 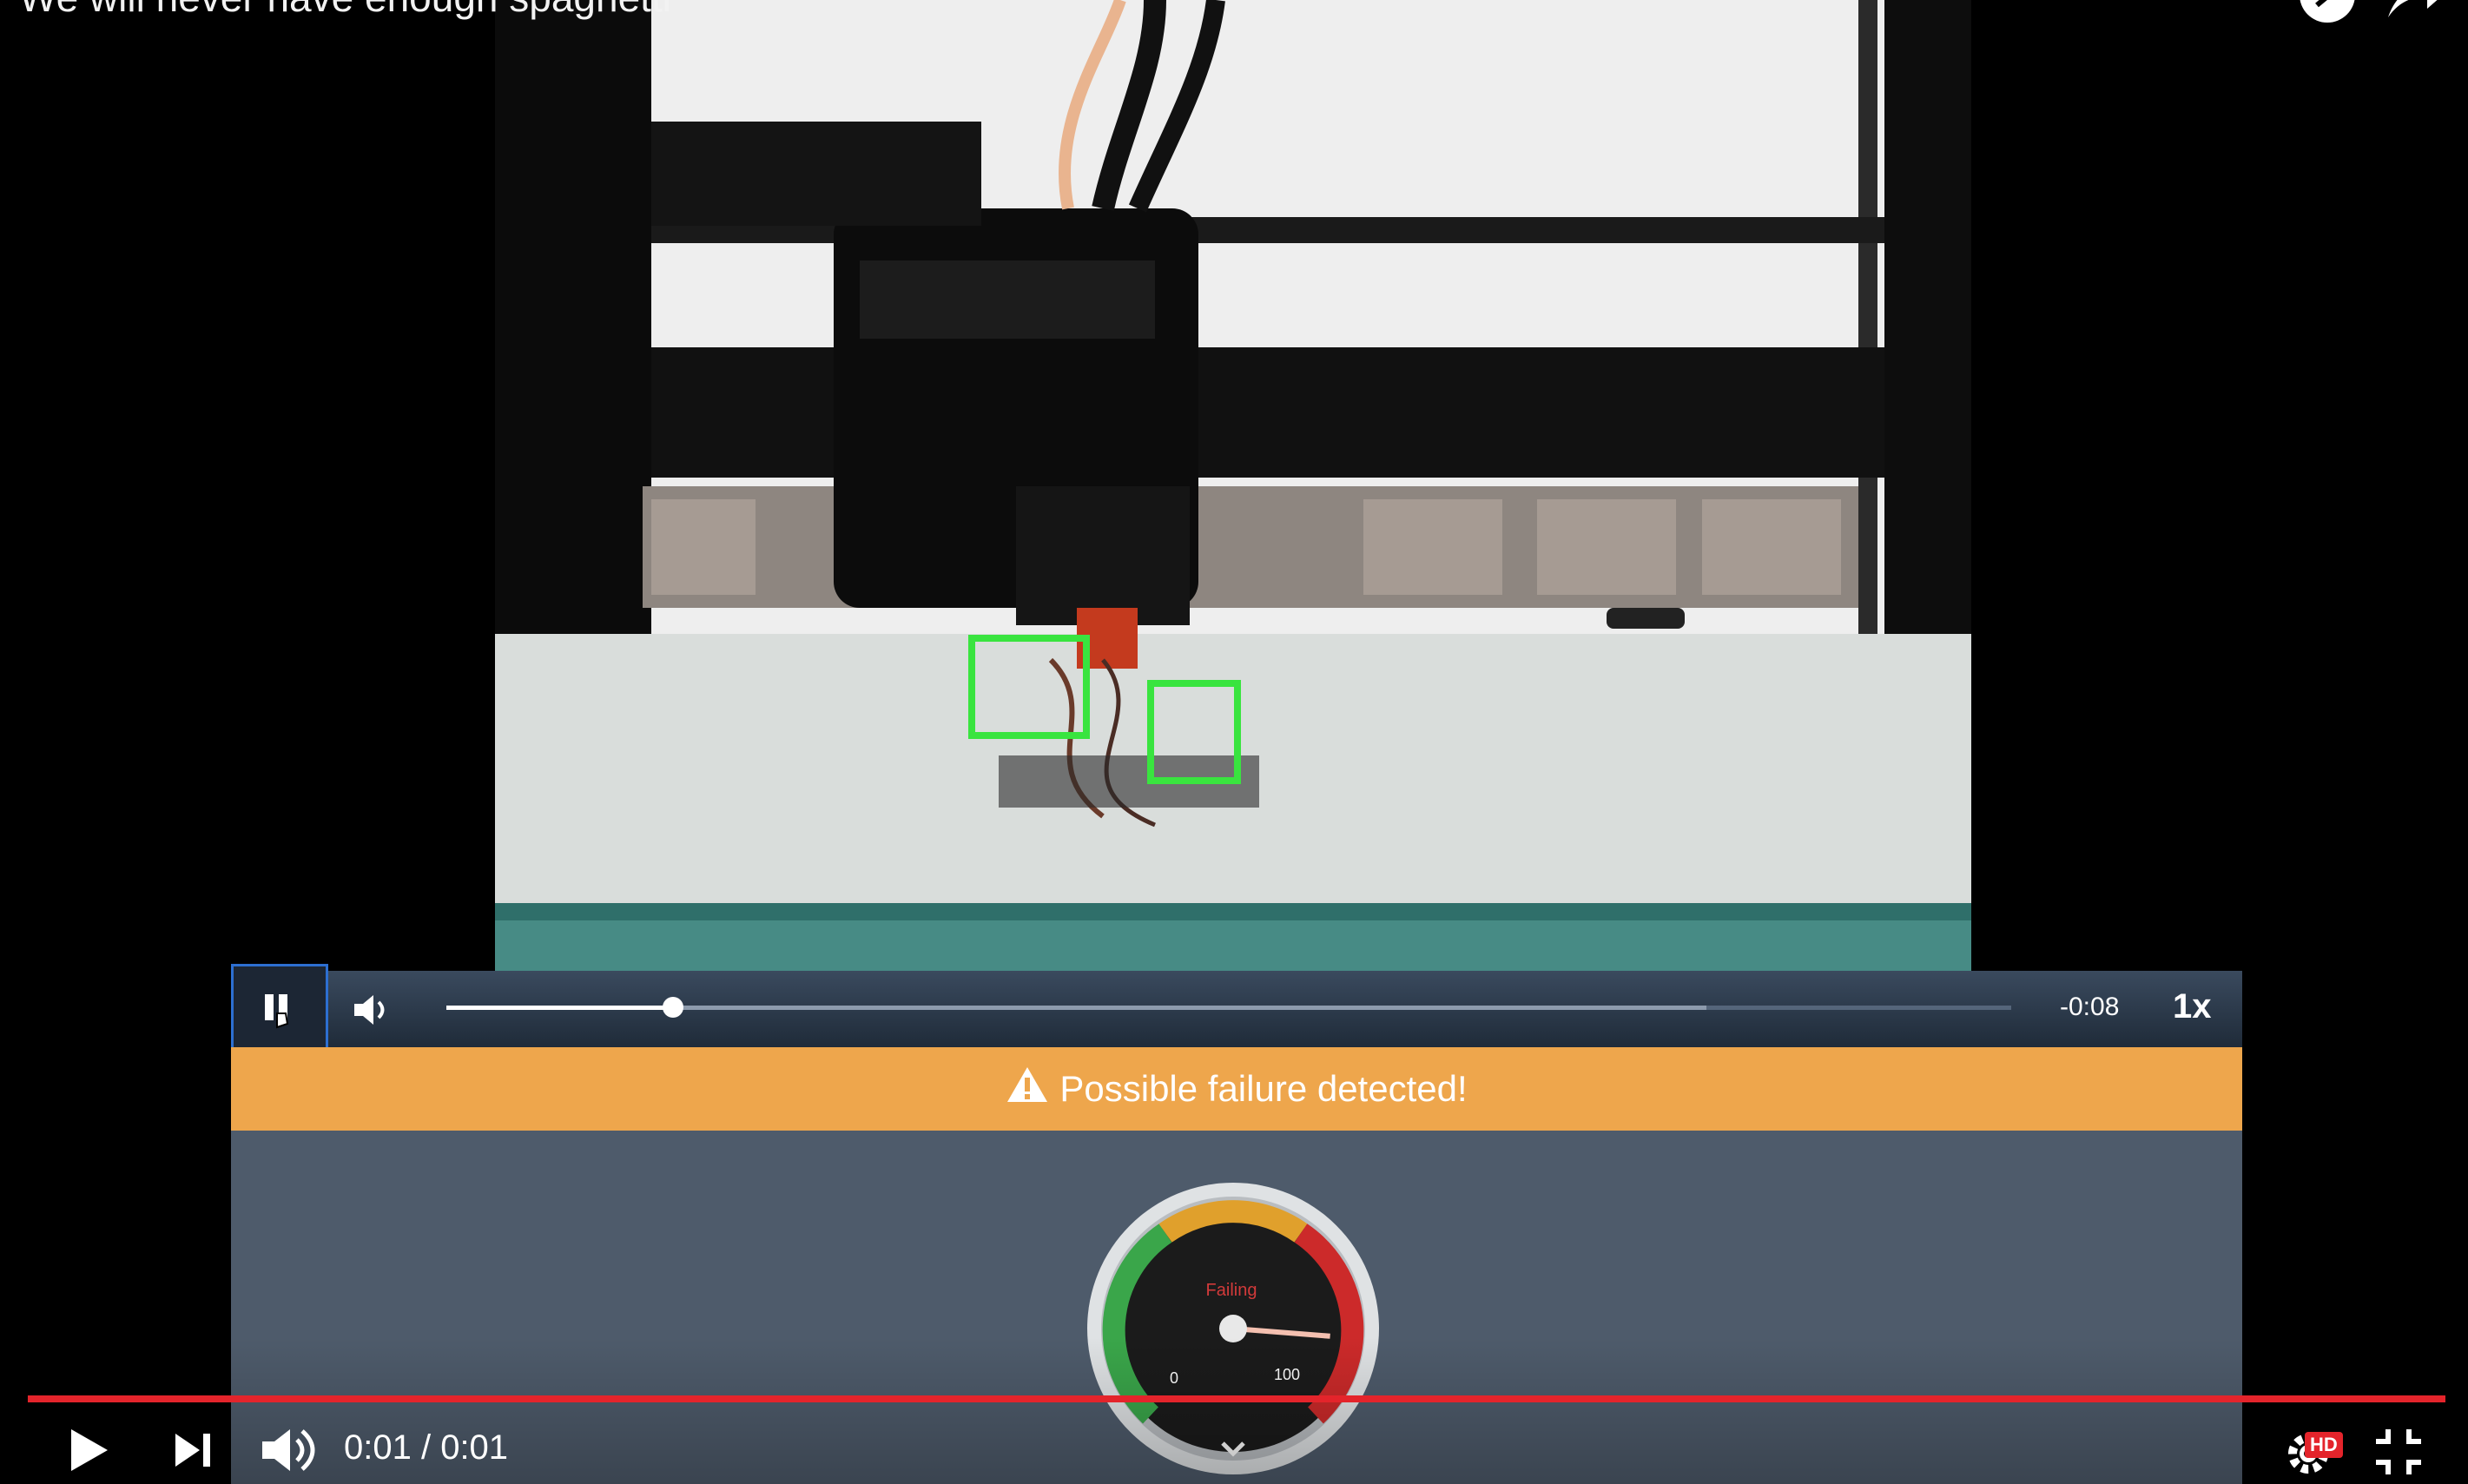 What do you see at coordinates (2324, 1445) in the screenshot?
I see `hd-badge: HD` at bounding box center [2324, 1445].